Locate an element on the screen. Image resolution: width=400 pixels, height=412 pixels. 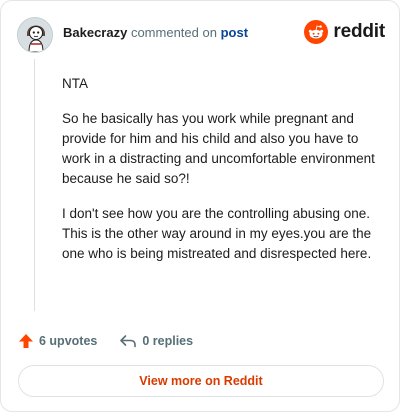
post-link: post is located at coordinates (234, 32).